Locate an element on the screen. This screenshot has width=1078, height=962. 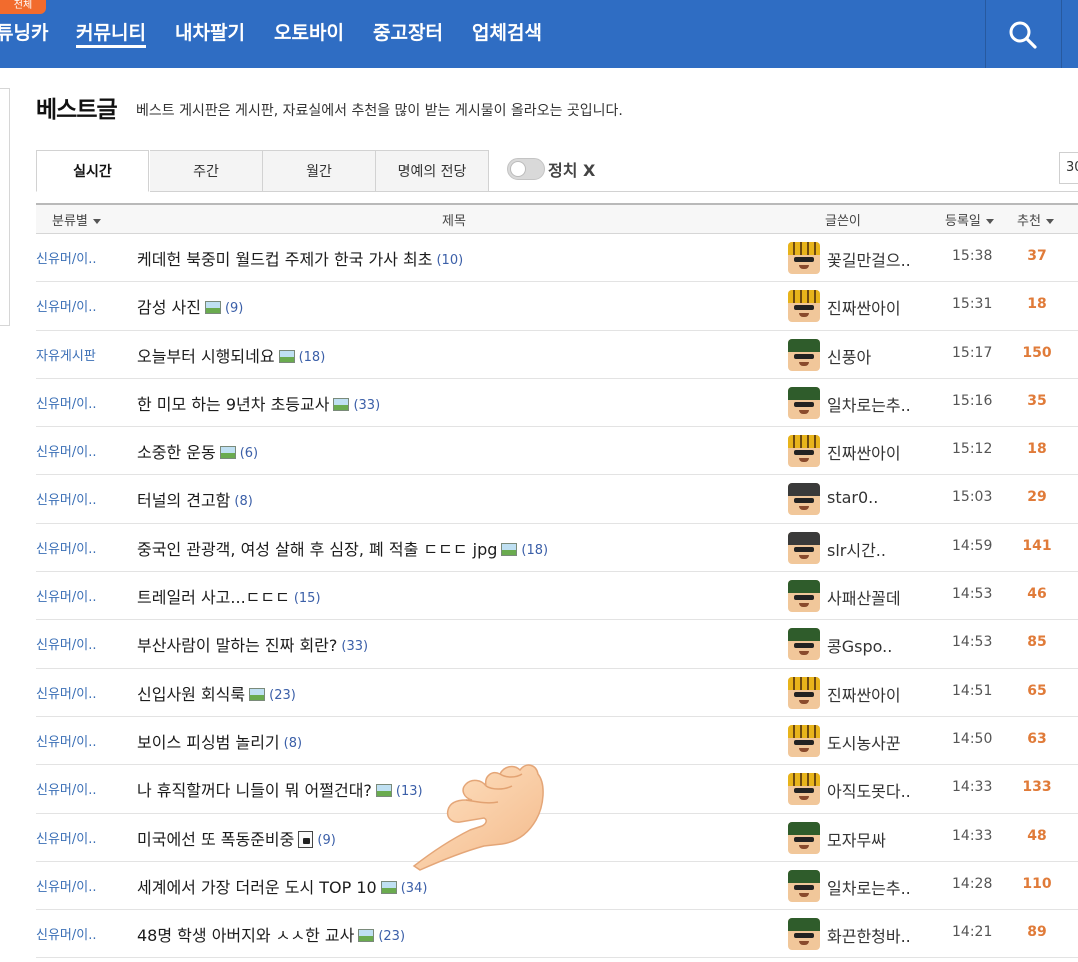
post-title-link: 한 미모 하는 9년차 초등교사 (33) is located at coordinates (258, 403).